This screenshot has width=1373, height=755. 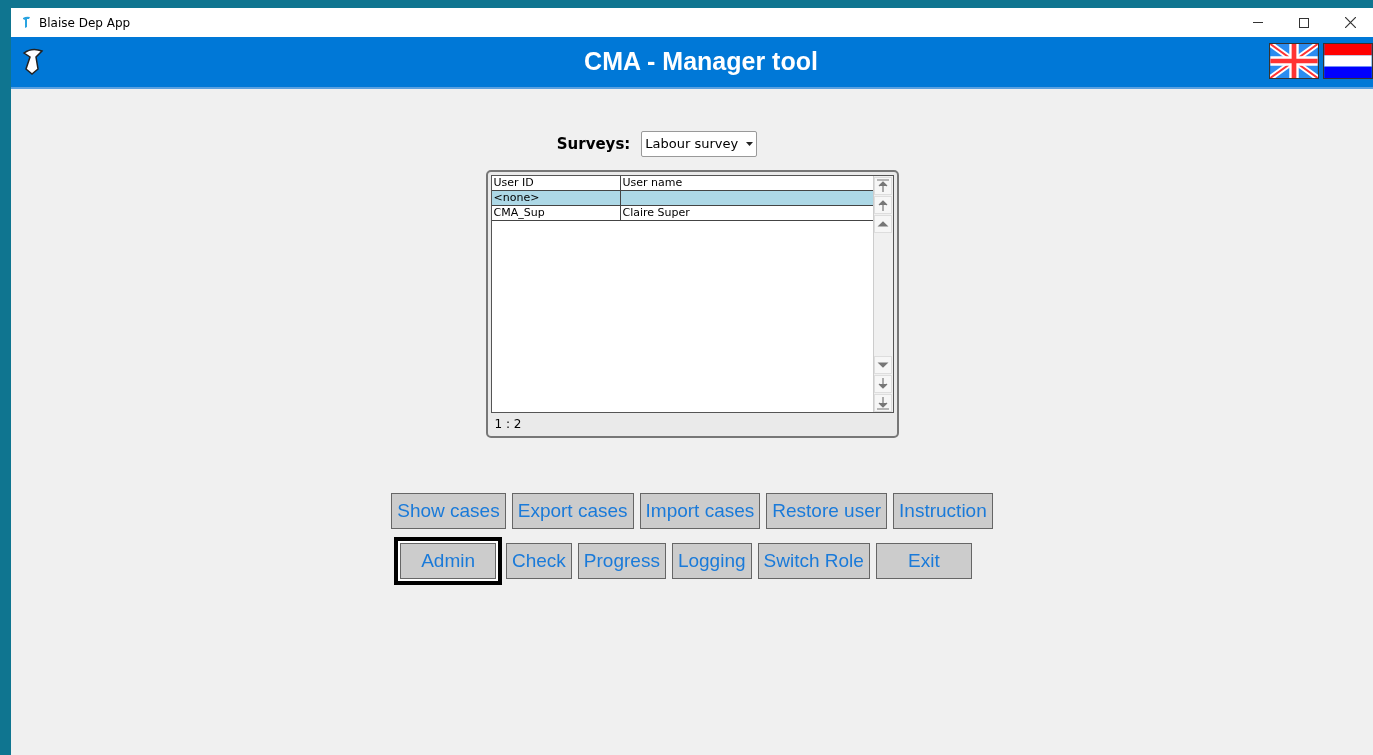 I want to click on app-title: CMA - Manager tool, so click(x=701, y=62).